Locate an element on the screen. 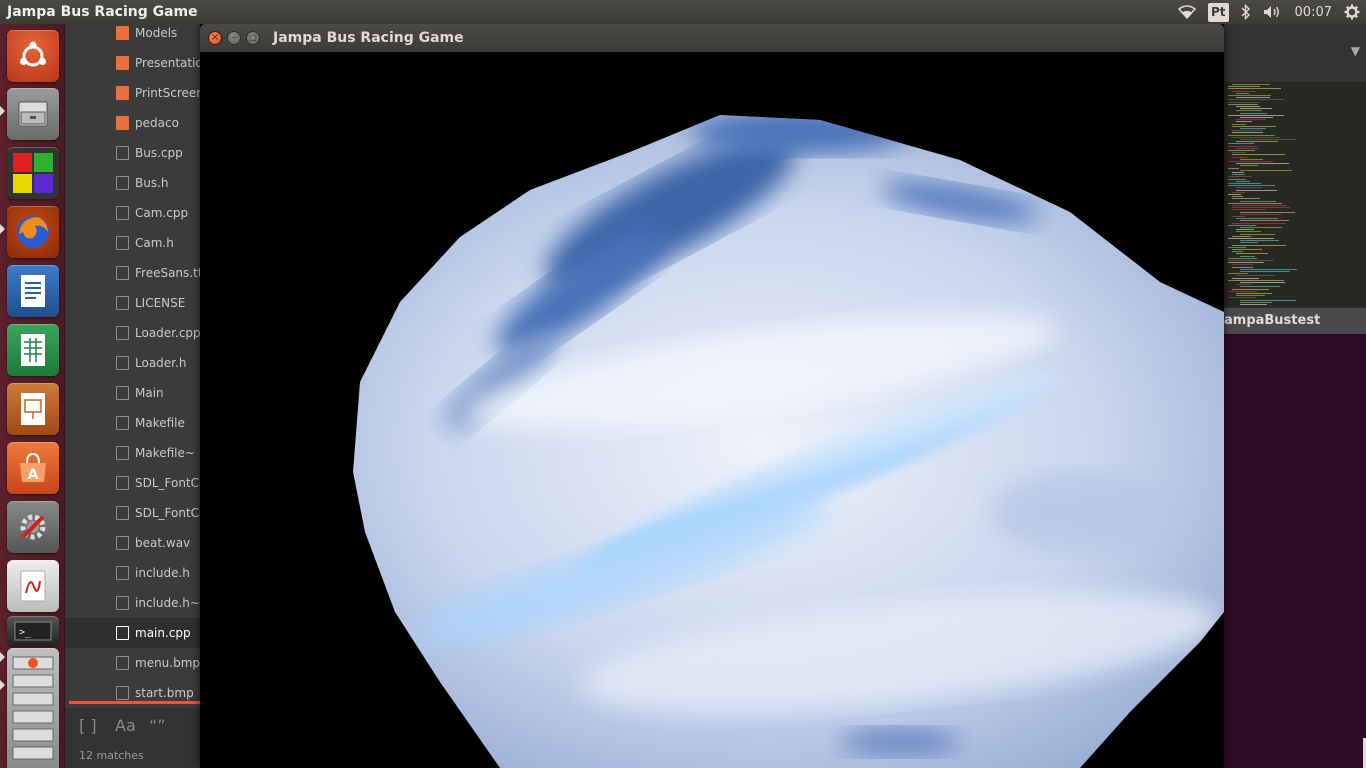 This screenshot has width=1366, height=768. document-viewer-icon is located at coordinates (33, 586).